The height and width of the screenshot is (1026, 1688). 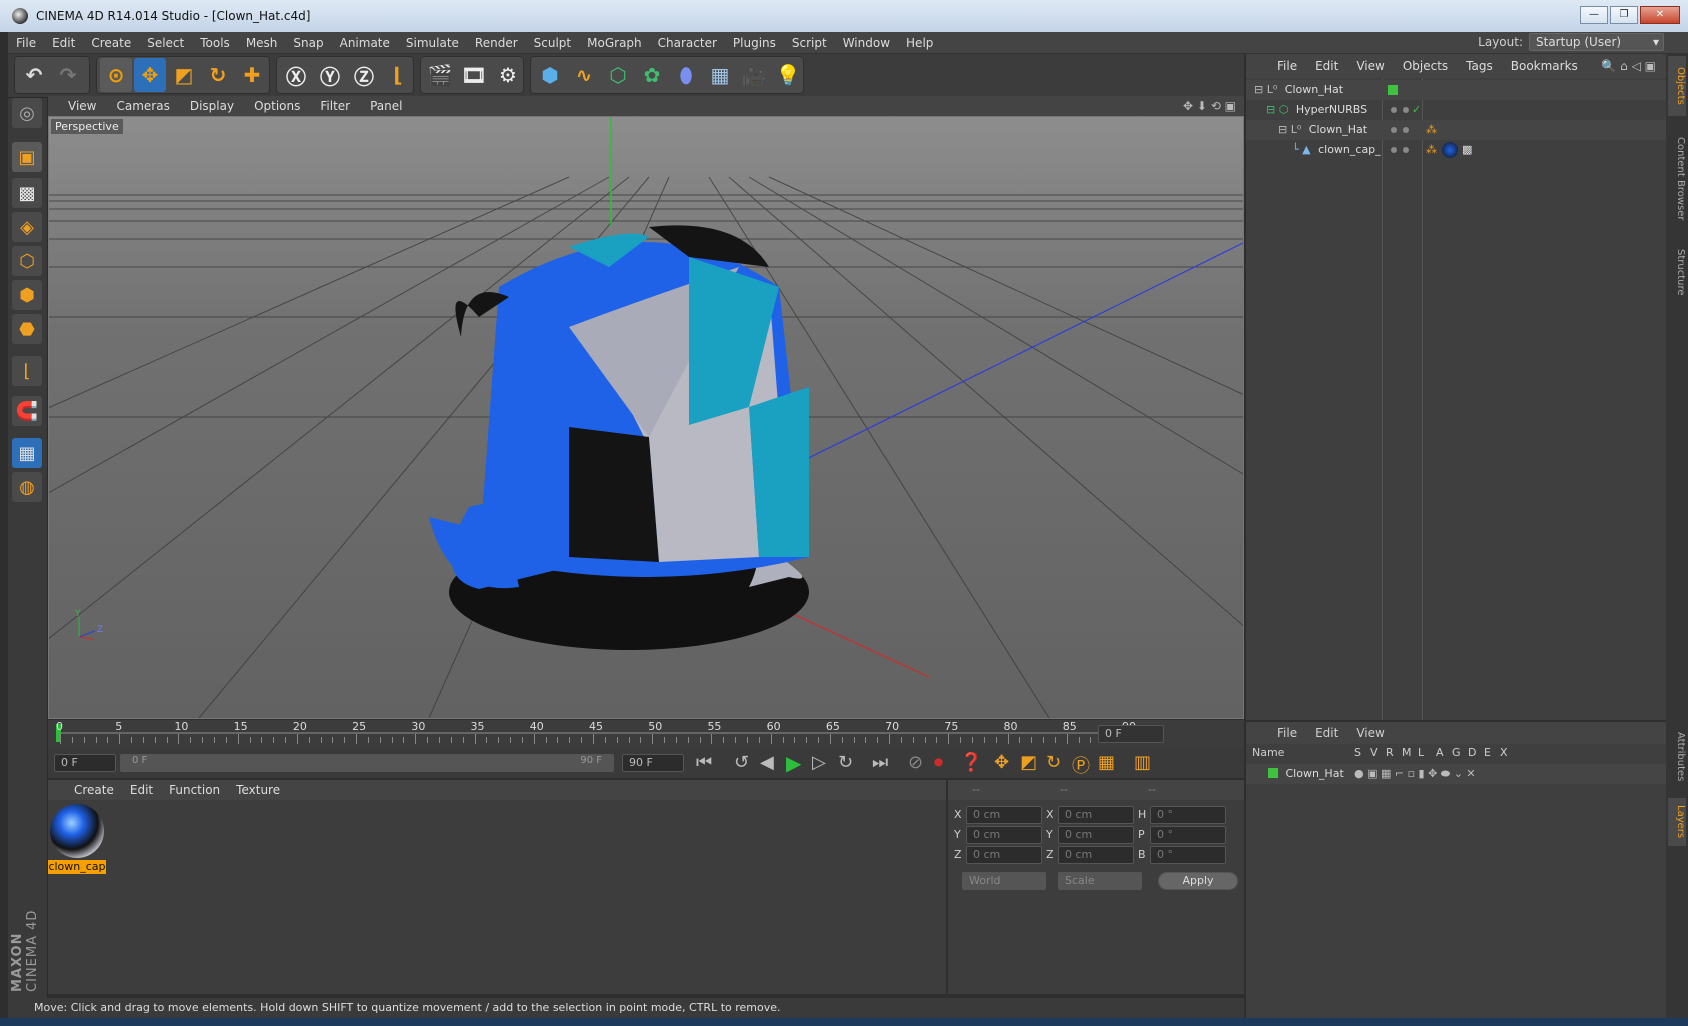 What do you see at coordinates (1456, 130) in the screenshot?
I see `tree-row-clown-hat-child: ⊟ L⁰ Clown_Hat ⁂` at bounding box center [1456, 130].